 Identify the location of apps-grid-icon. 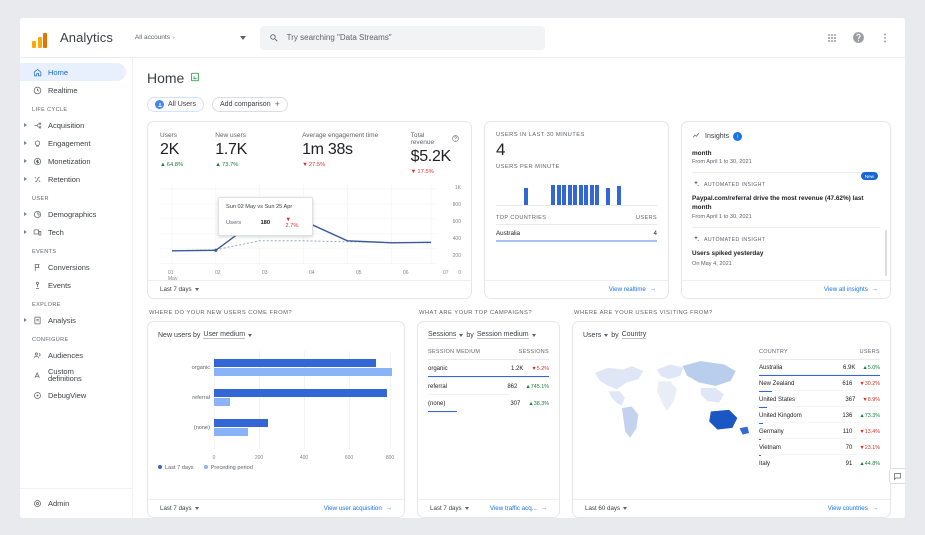
(832, 38).